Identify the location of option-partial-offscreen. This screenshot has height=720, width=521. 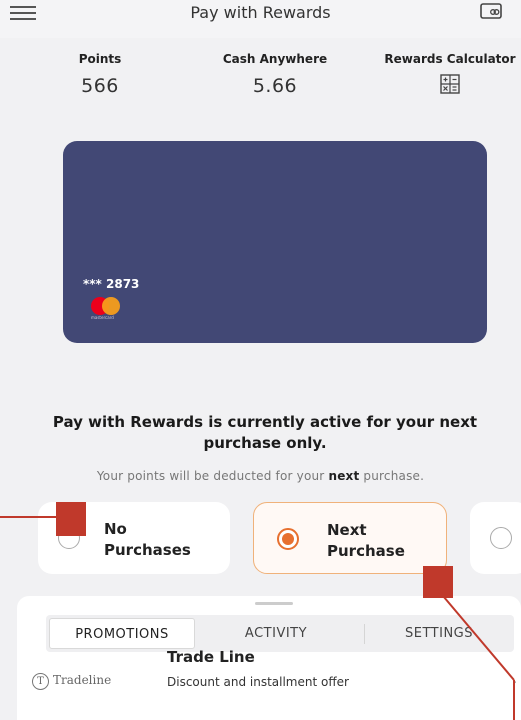
(495, 538).